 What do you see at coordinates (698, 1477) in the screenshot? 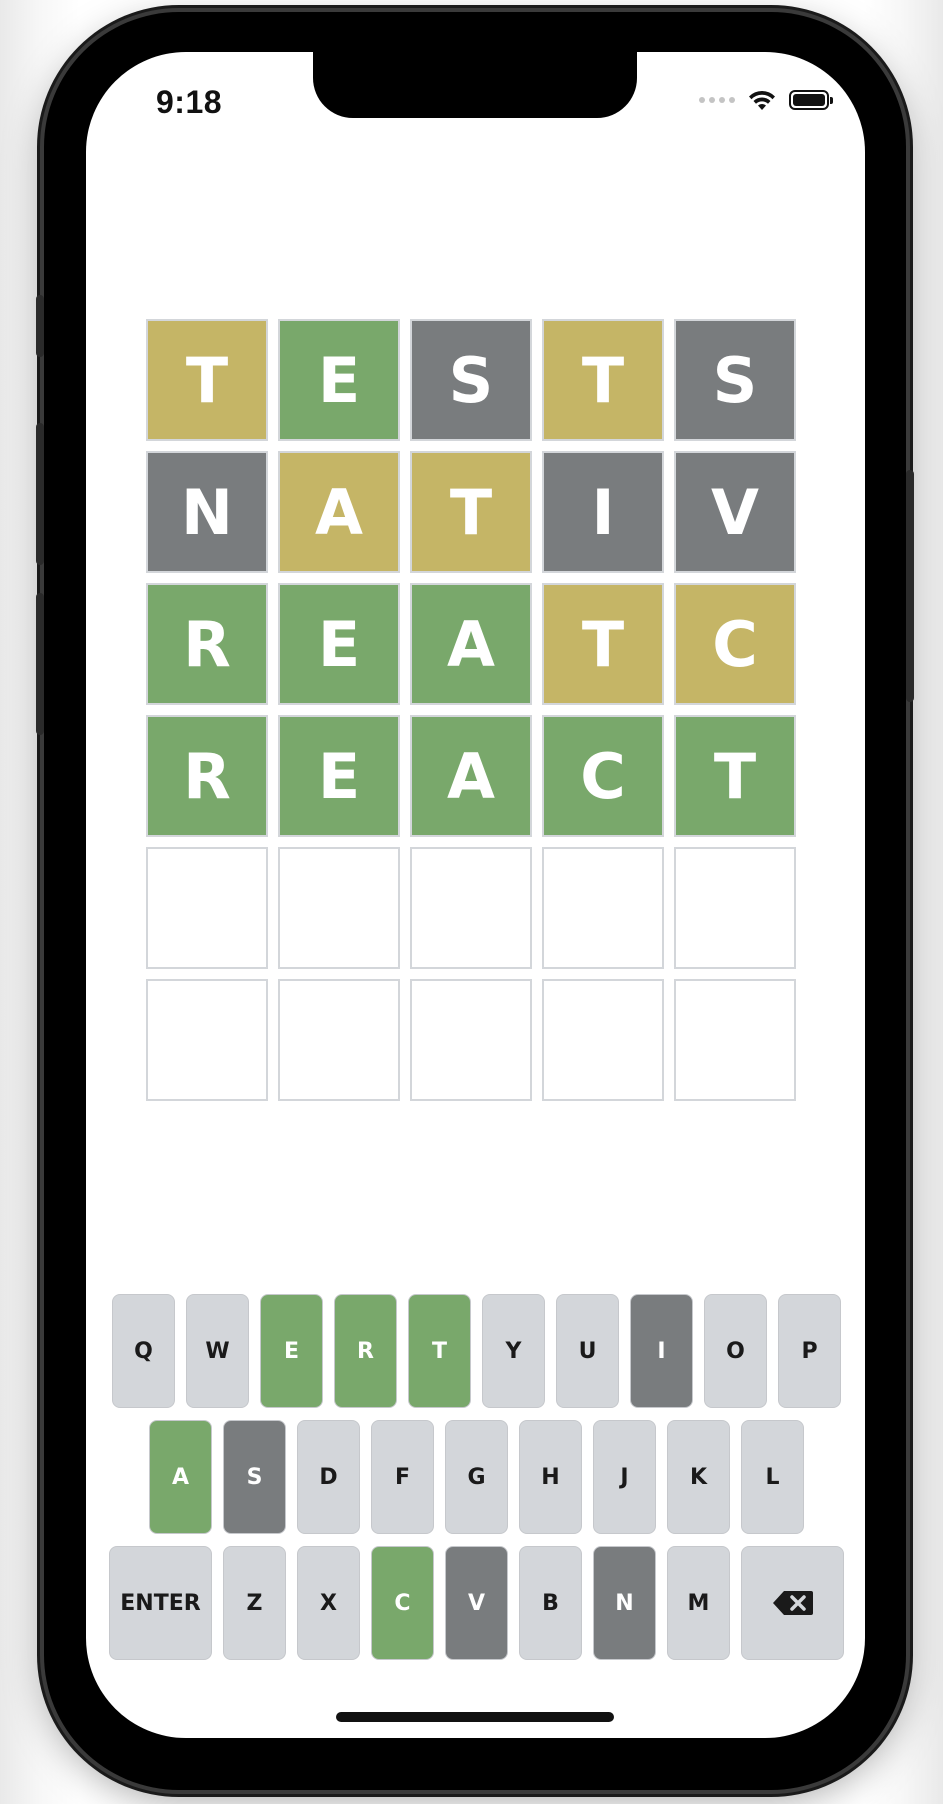
I see `key-k: K` at bounding box center [698, 1477].